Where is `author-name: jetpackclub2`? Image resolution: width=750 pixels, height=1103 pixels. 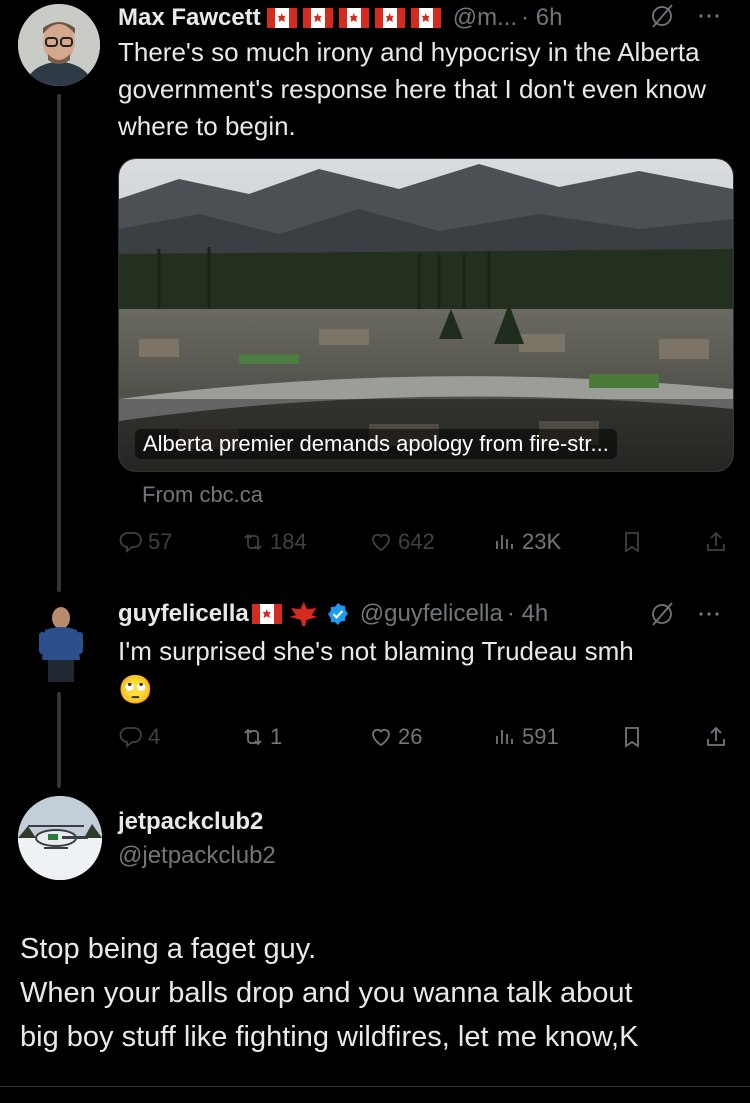 author-name: jetpackclub2 is located at coordinates (190, 822).